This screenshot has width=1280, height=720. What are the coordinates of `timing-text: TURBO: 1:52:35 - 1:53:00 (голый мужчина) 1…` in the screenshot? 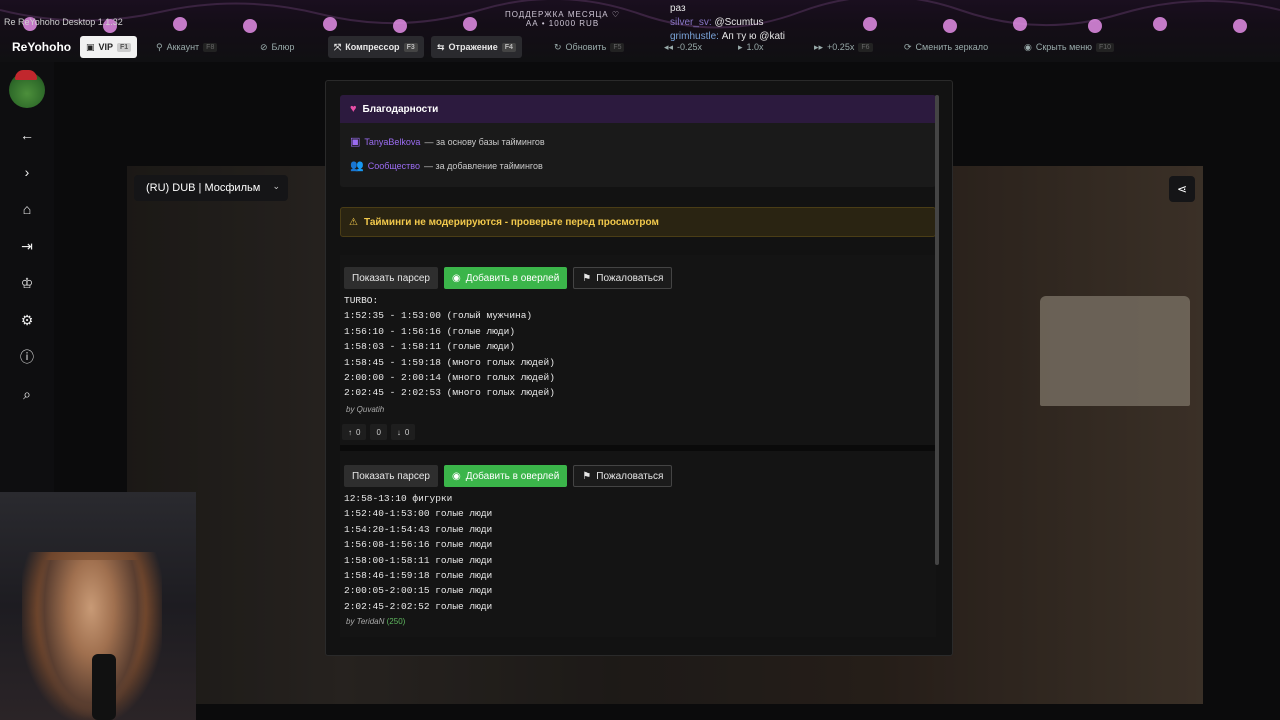 It's located at (449, 347).